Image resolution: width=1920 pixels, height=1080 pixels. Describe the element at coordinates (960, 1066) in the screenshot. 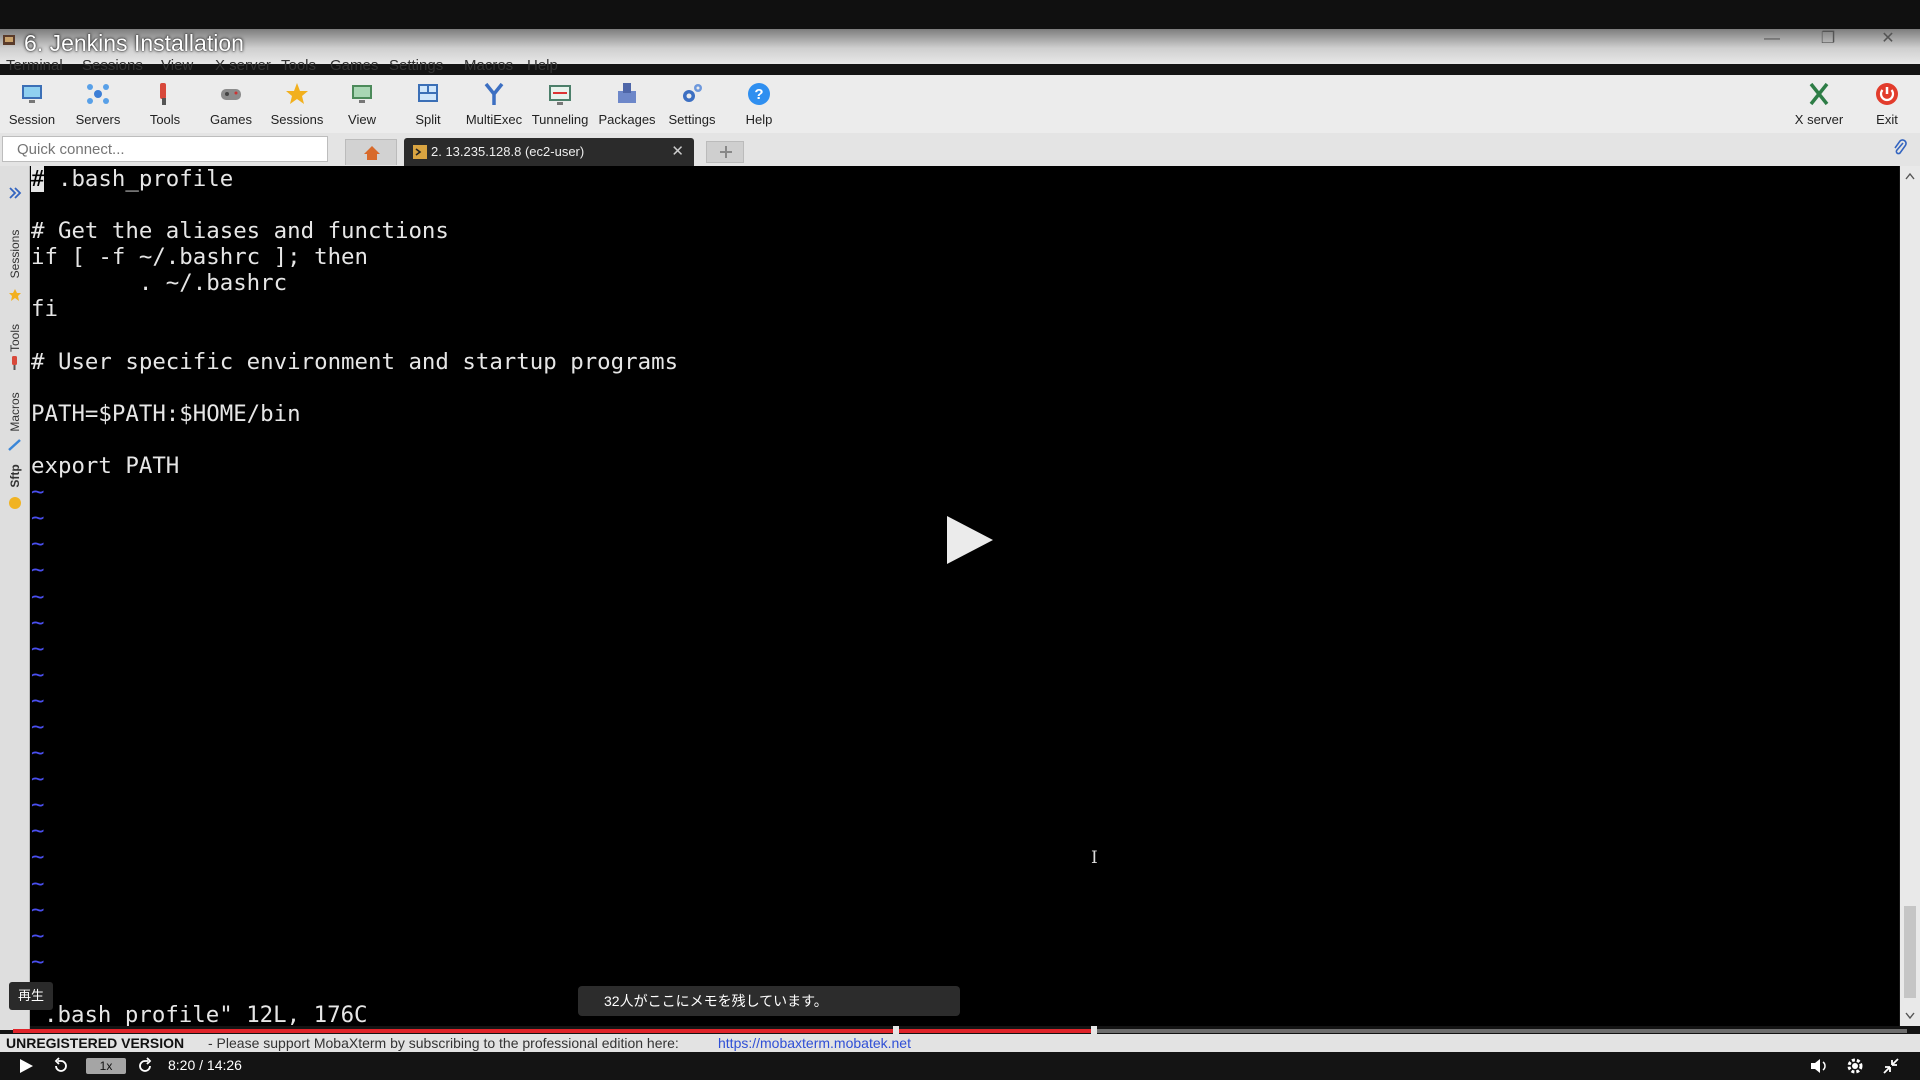

I see `player-controls: 1x 8:20 / 14:26` at that location.